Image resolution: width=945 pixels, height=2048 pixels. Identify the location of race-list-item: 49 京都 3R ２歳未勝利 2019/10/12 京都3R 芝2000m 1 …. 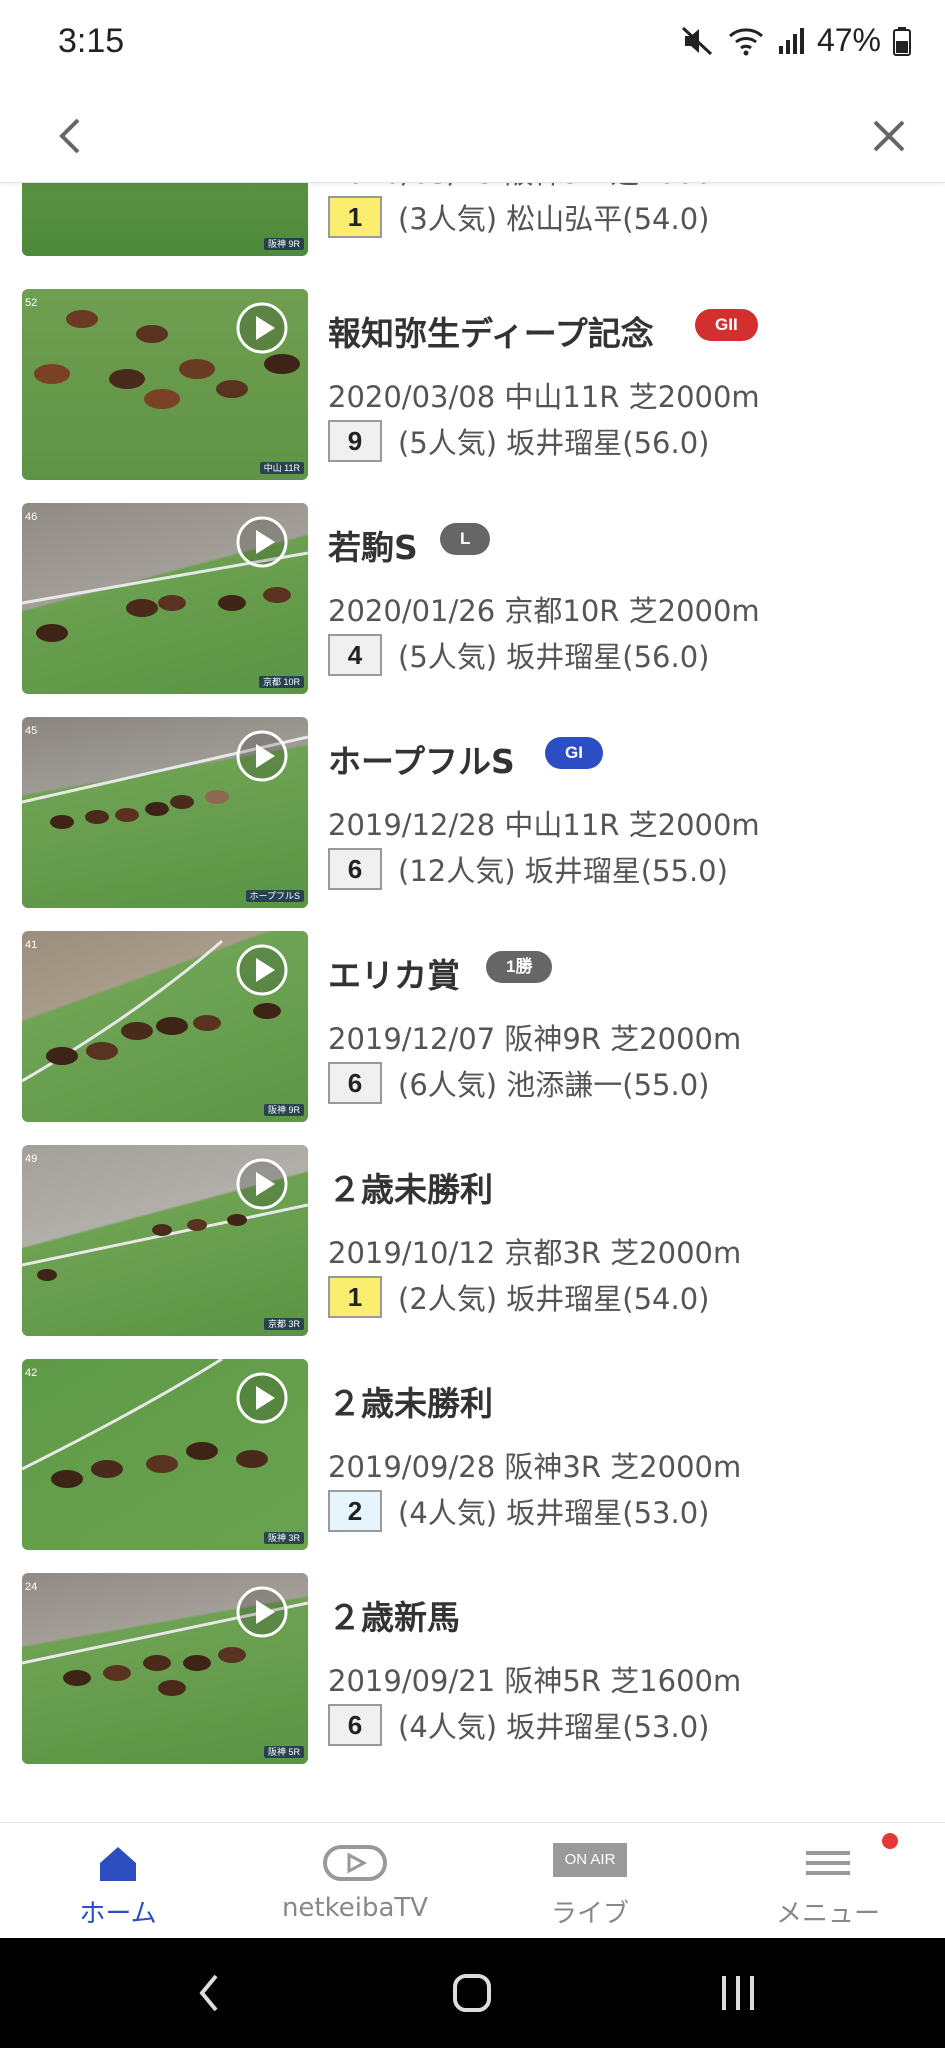
(472, 1241).